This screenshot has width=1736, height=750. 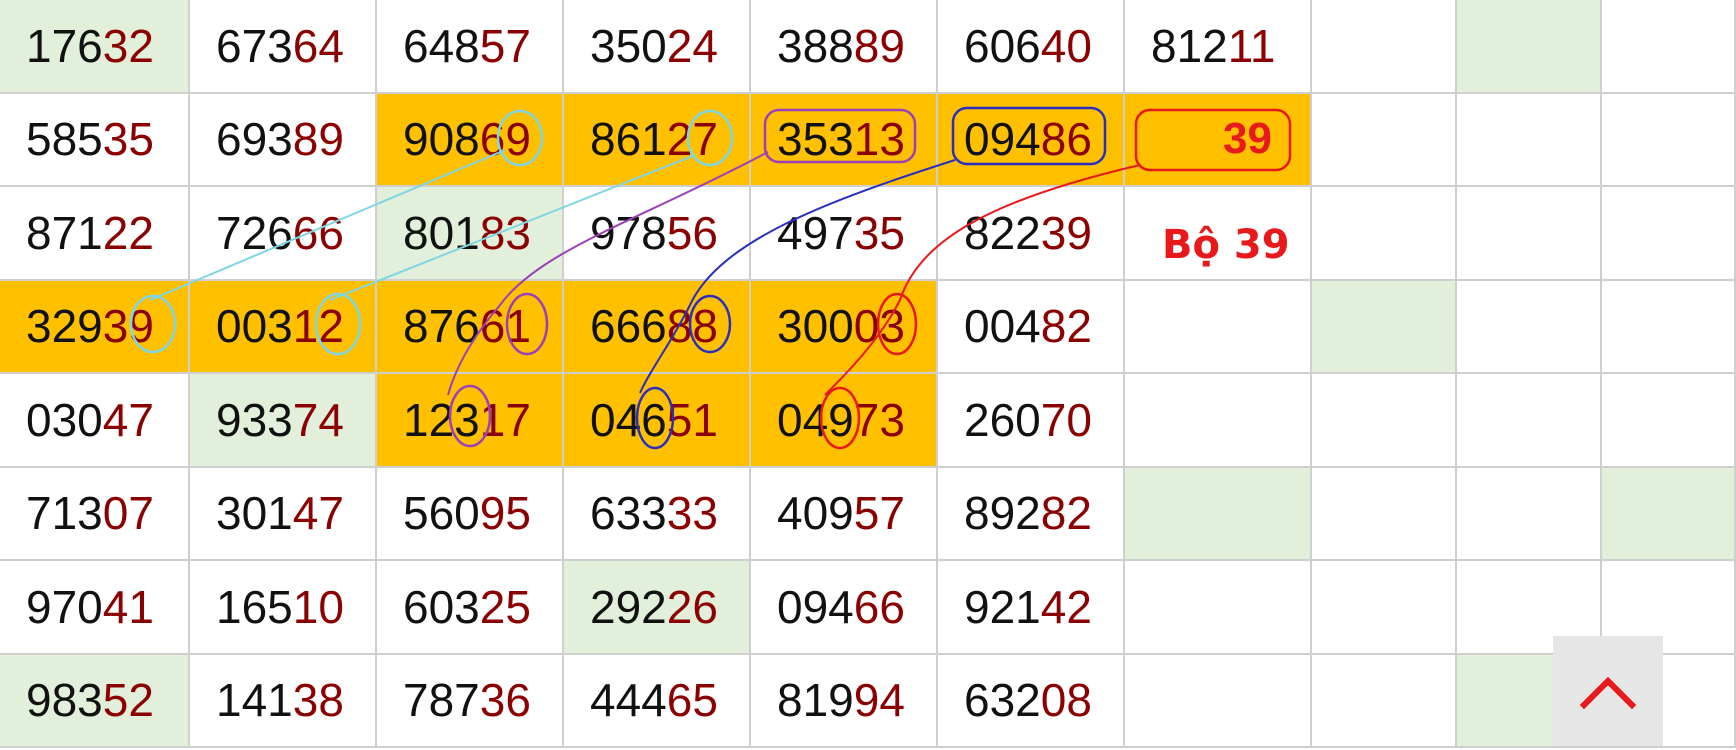 I want to click on number-lead-digits: 260, so click(x=1002, y=419).